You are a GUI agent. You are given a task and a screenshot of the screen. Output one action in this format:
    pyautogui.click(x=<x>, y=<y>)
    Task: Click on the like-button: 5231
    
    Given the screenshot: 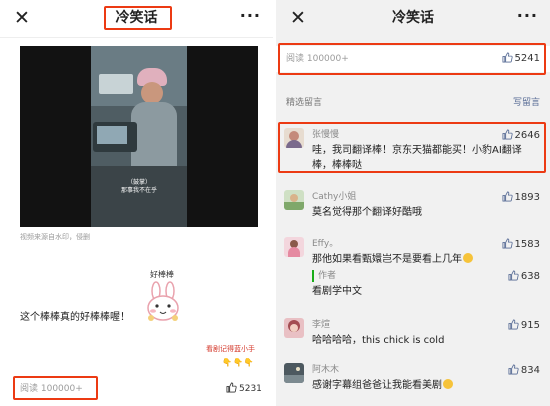 What is the action you would take?
    pyautogui.click(x=244, y=388)
    